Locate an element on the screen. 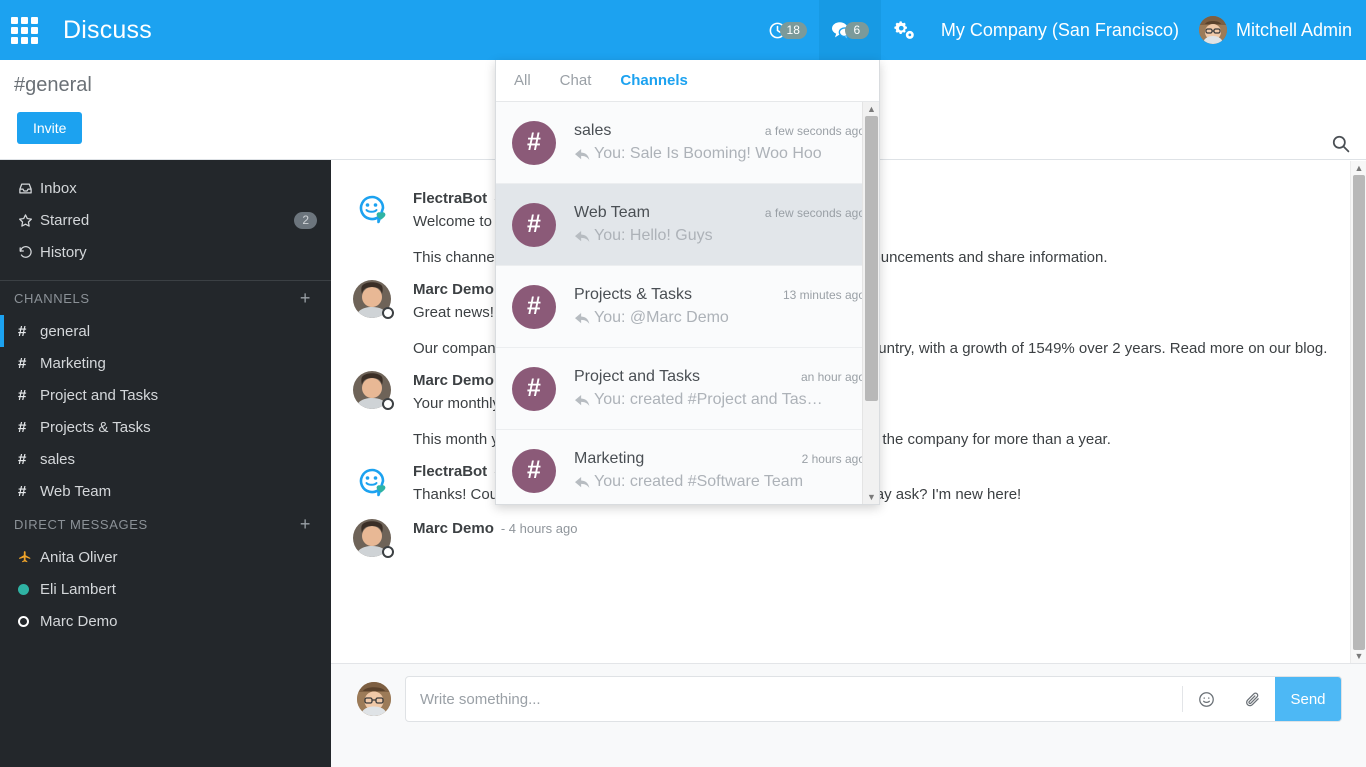 The width and height of the screenshot is (1366, 767). conversation-name: Project and Tasks is located at coordinates (637, 376).